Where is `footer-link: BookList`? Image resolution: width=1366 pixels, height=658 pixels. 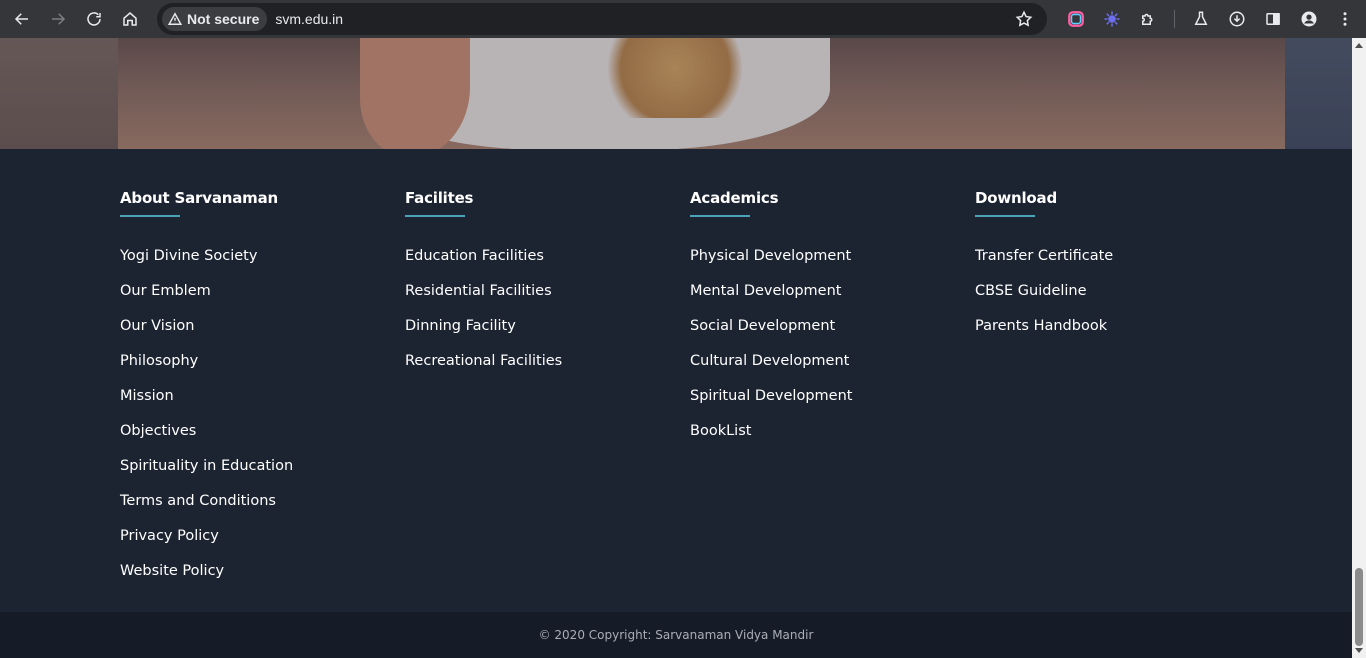
footer-link: BookList is located at coordinates (820, 438).